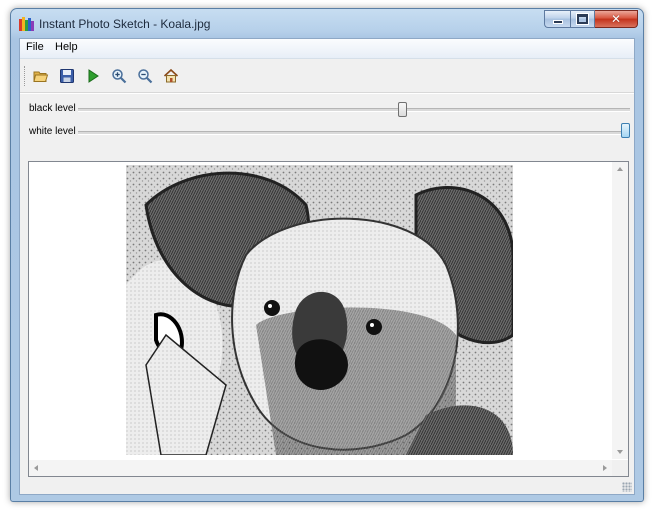 This screenshot has height=517, width=660. What do you see at coordinates (403, 109) in the screenshot?
I see `black-level-slider-thumb` at bounding box center [403, 109].